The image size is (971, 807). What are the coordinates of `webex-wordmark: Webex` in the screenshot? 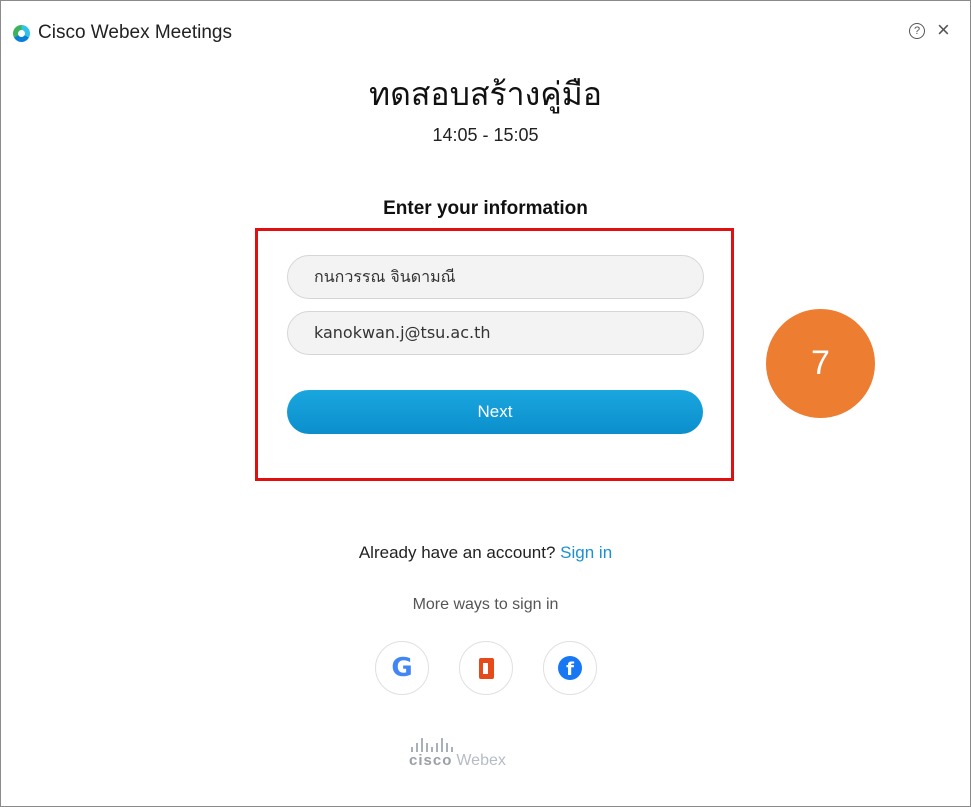 It's located at (481, 760).